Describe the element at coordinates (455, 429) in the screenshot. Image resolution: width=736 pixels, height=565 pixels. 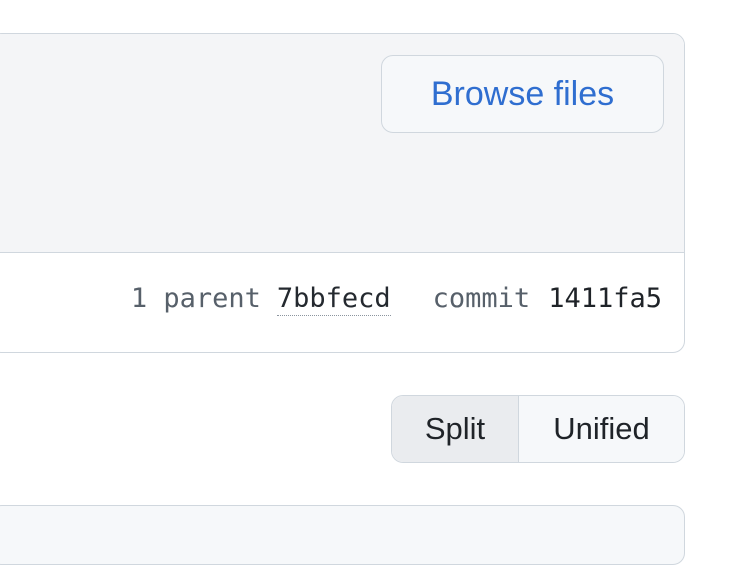
I see `split-view-button: Split` at that location.